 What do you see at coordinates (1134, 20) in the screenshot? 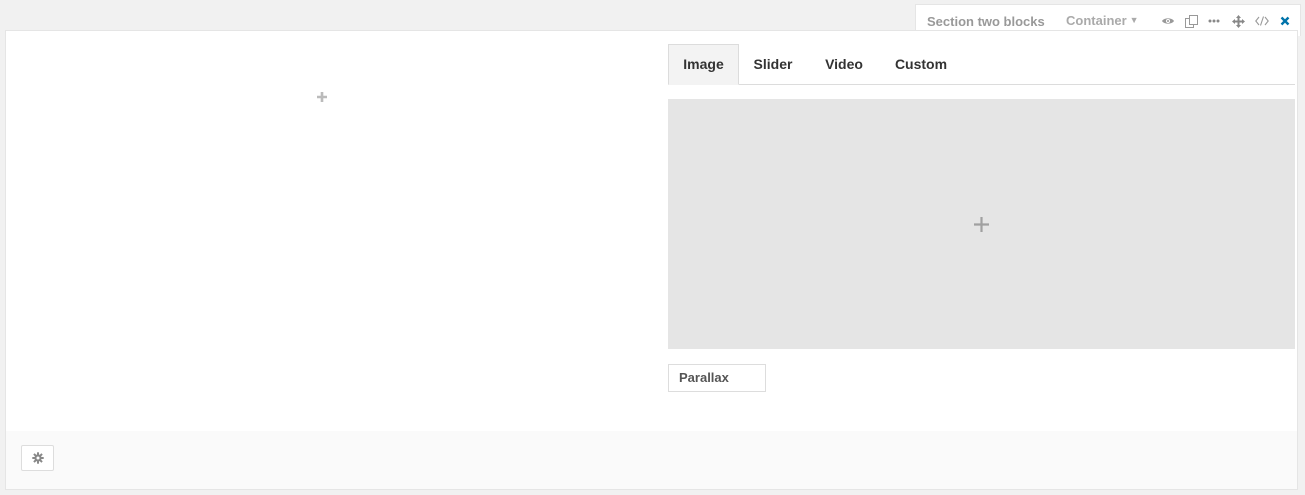
I see `caret-down-icon: ▼` at bounding box center [1134, 20].